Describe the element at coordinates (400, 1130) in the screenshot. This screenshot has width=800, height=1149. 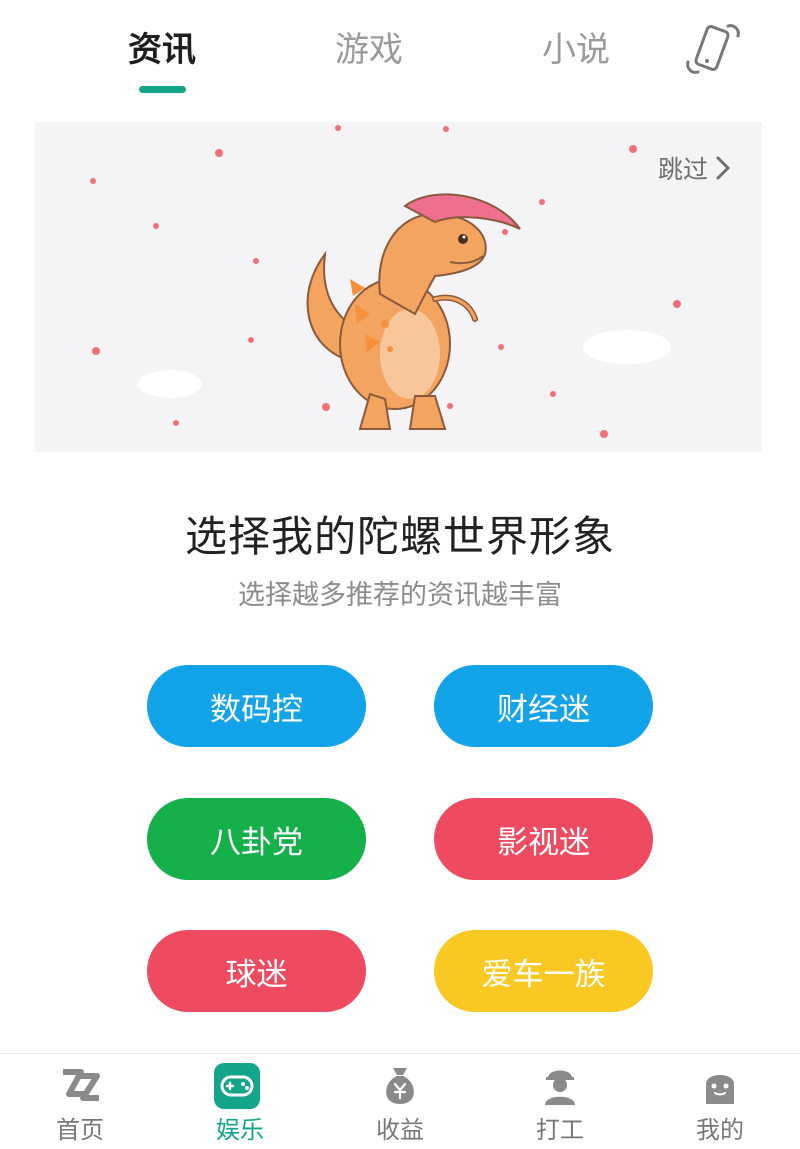
I see `nav-earnings-label: 收益` at that location.